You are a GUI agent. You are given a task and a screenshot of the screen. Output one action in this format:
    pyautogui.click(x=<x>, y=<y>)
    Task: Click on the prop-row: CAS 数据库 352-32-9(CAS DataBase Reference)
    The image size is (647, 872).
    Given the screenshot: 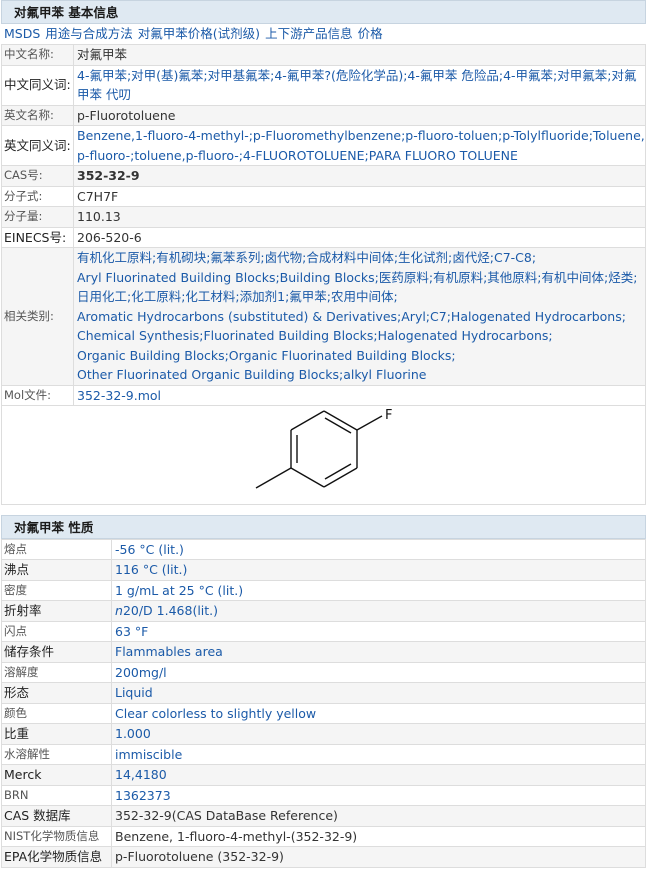 What is the action you would take?
    pyautogui.click(x=323, y=816)
    